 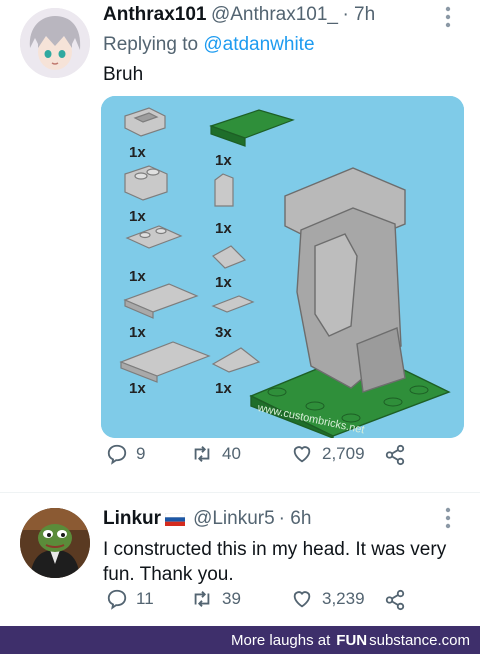 I want to click on author-handle: @Linkur5, so click(x=234, y=519).